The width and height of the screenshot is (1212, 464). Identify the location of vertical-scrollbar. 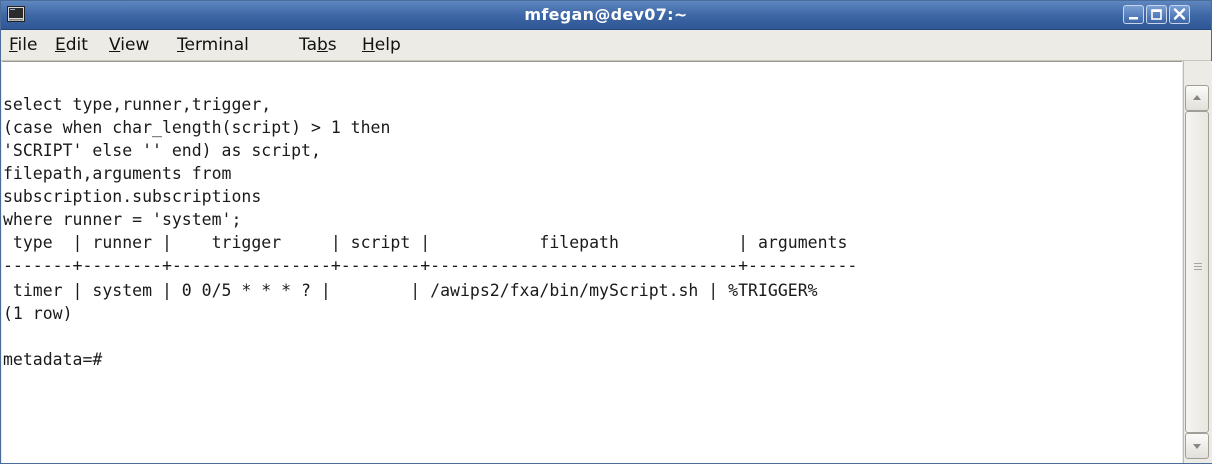
(1197, 262).